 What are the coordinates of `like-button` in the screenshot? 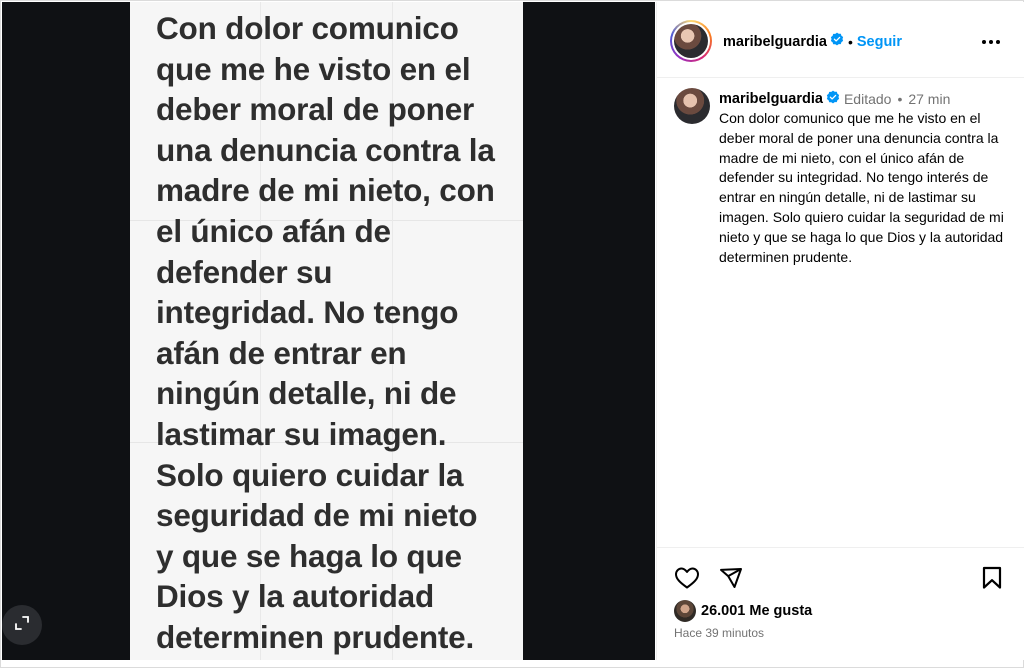 It's located at (687, 580).